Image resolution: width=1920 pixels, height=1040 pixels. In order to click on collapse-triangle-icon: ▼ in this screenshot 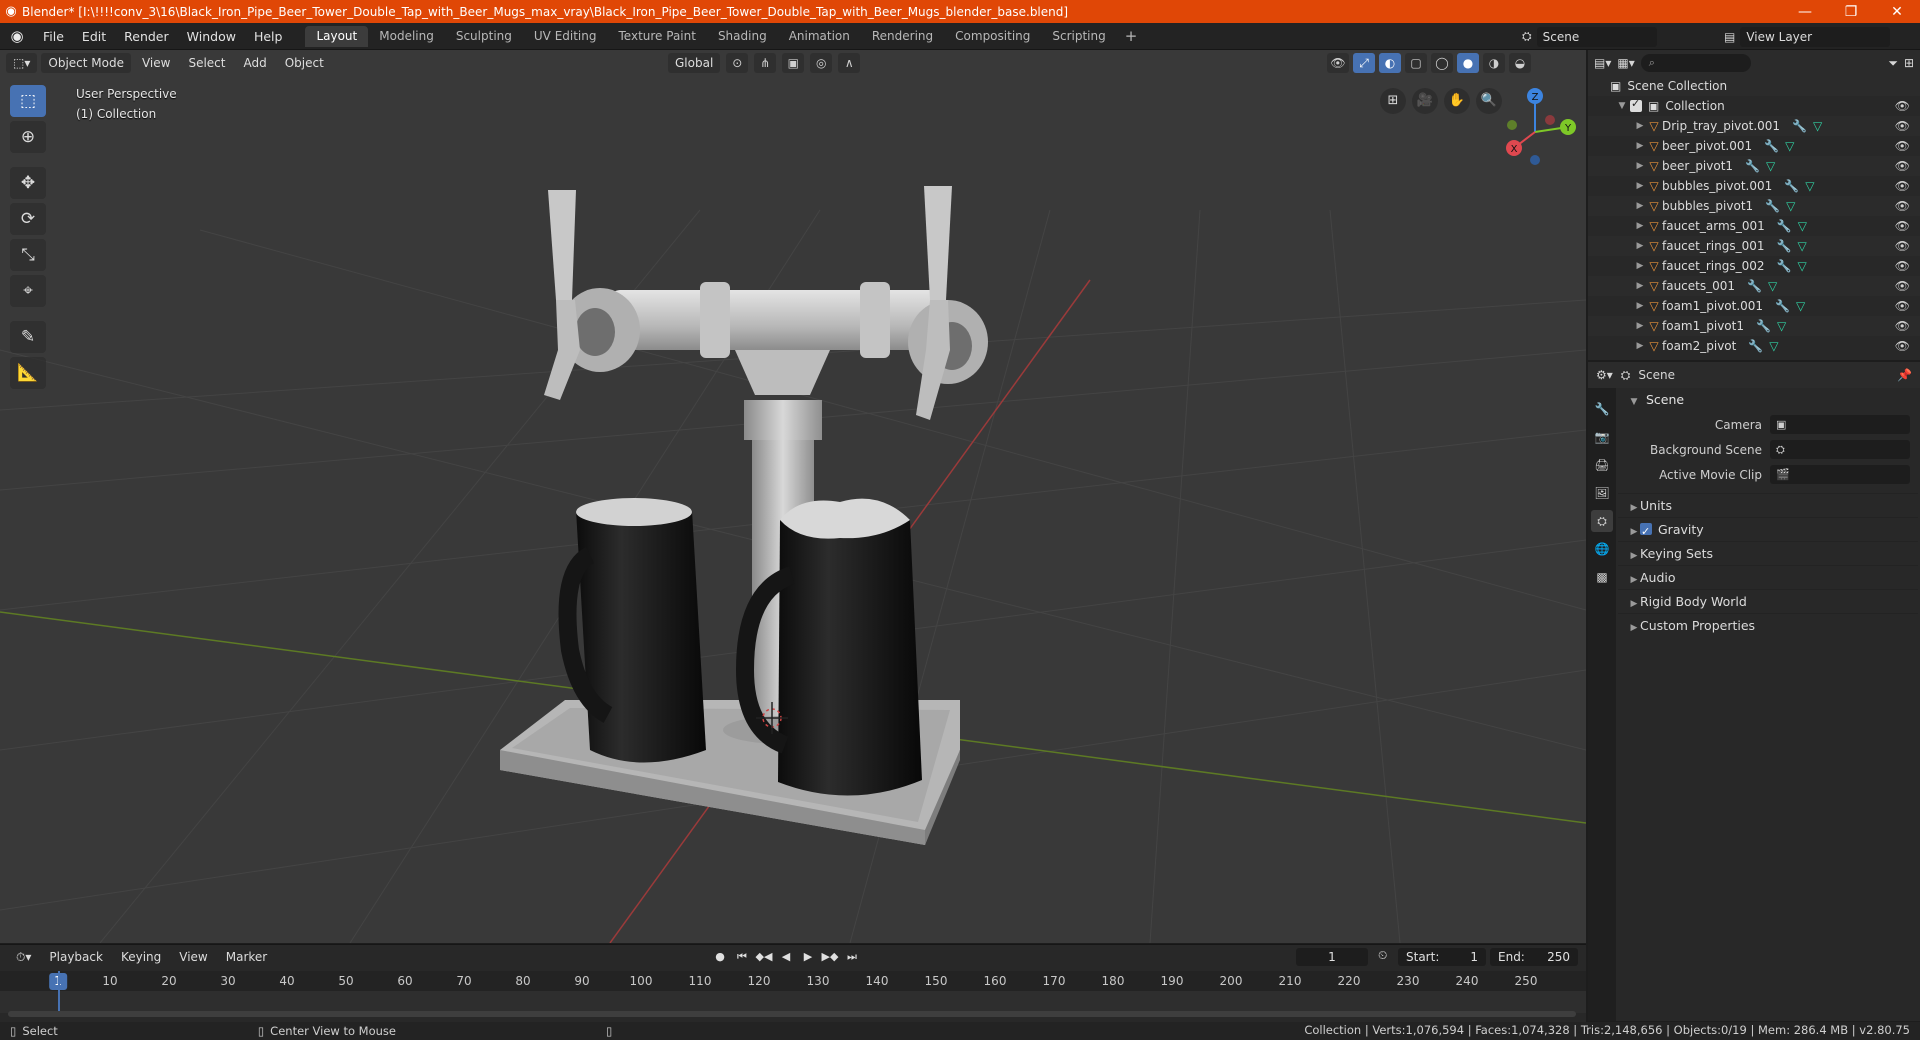, I will do `click(1622, 106)`.